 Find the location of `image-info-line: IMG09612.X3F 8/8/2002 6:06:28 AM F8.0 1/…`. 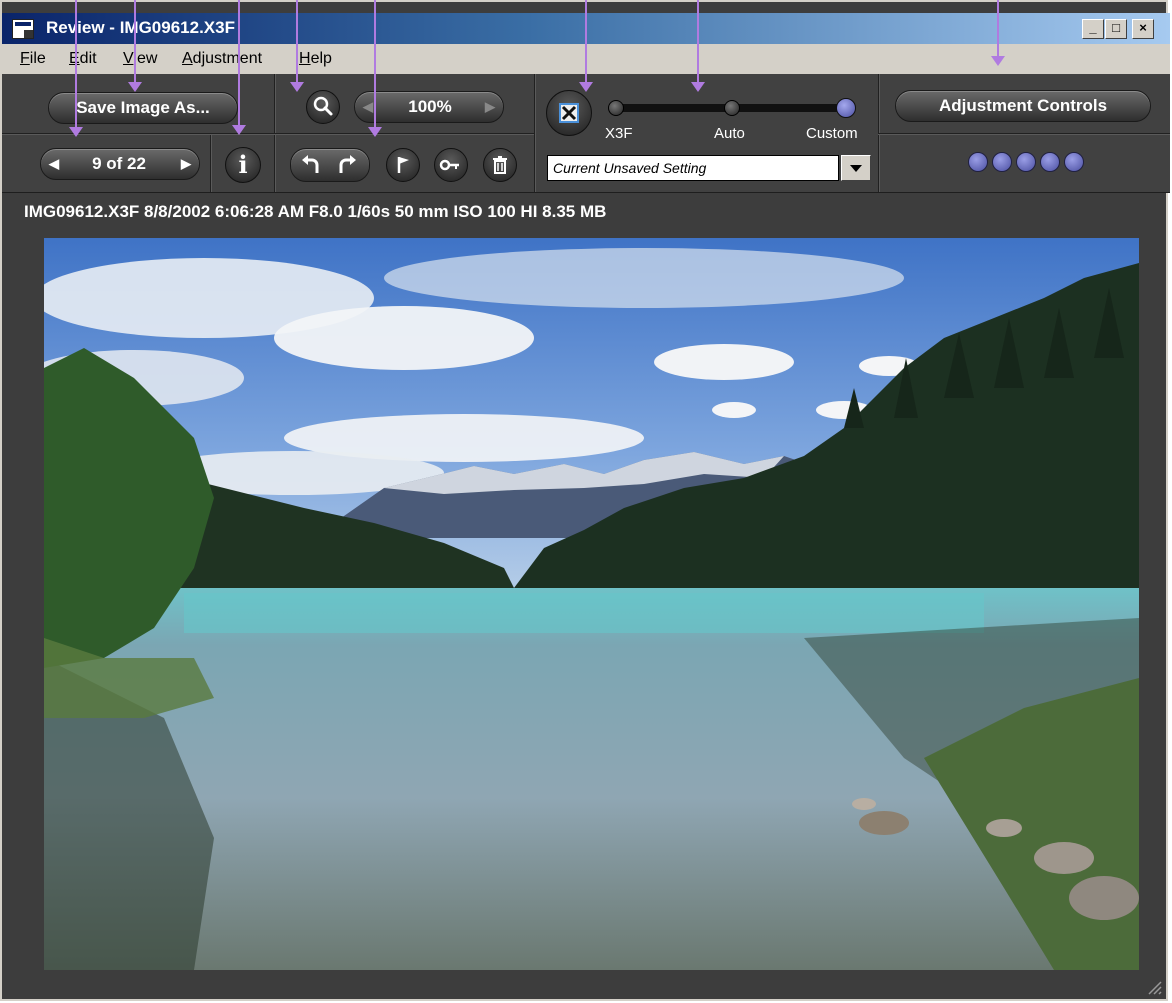

image-info-line: IMG09612.X3F 8/8/2002 6:06:28 AM F8.0 1/… is located at coordinates (315, 211).